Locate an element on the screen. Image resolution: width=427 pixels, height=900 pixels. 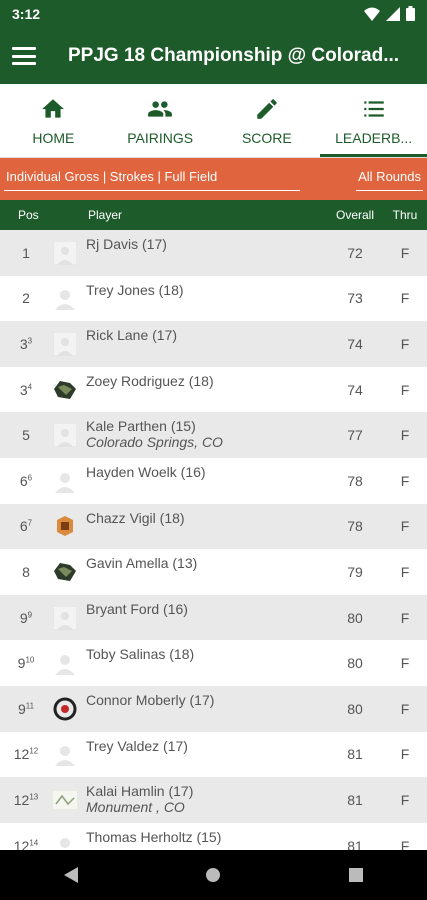
tie-superscript: 12 is located at coordinates (34, 751).